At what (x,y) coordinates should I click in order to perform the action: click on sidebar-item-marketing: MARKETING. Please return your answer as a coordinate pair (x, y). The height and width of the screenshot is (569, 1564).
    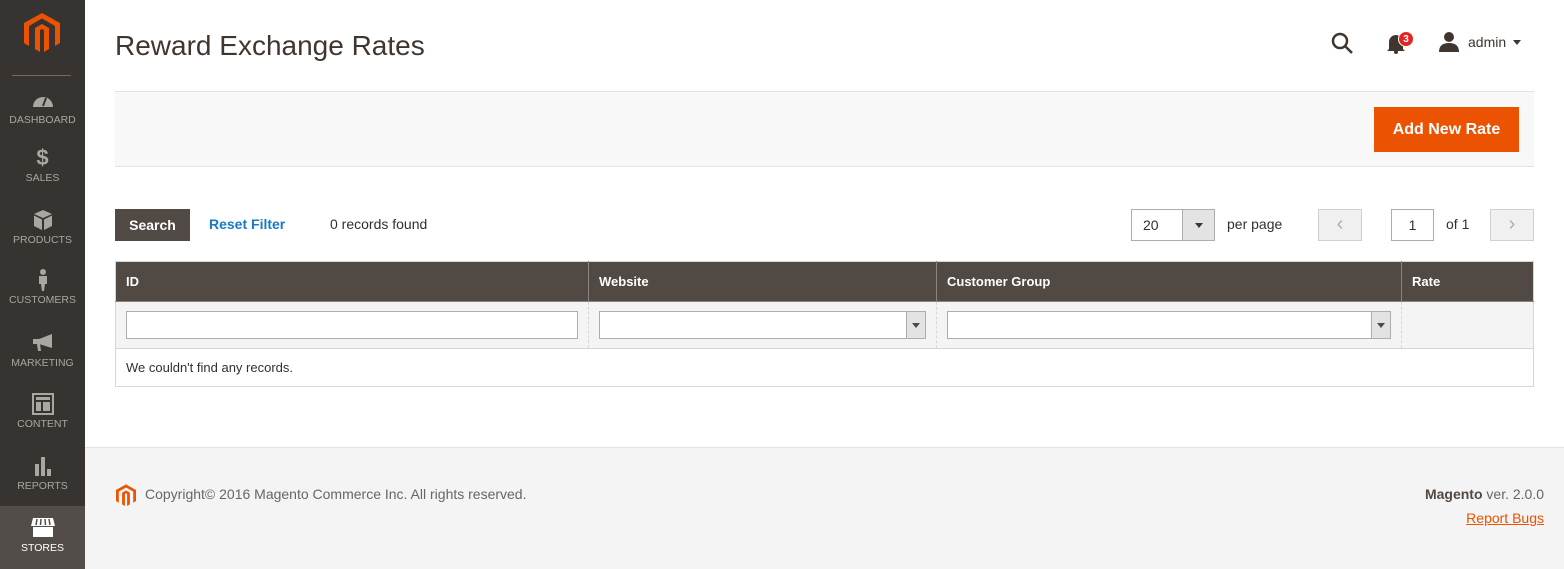
    Looking at the image, I should click on (42, 362).